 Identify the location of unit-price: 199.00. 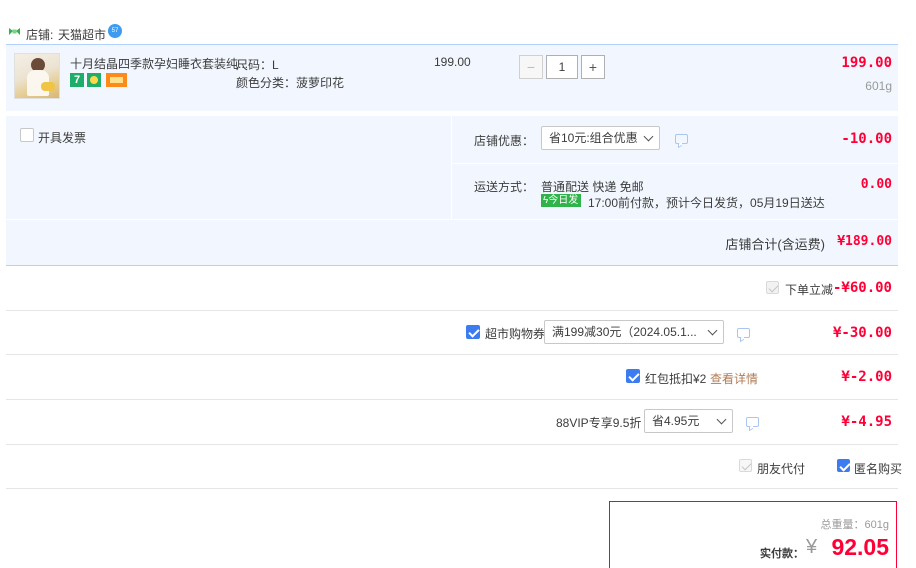
(452, 62).